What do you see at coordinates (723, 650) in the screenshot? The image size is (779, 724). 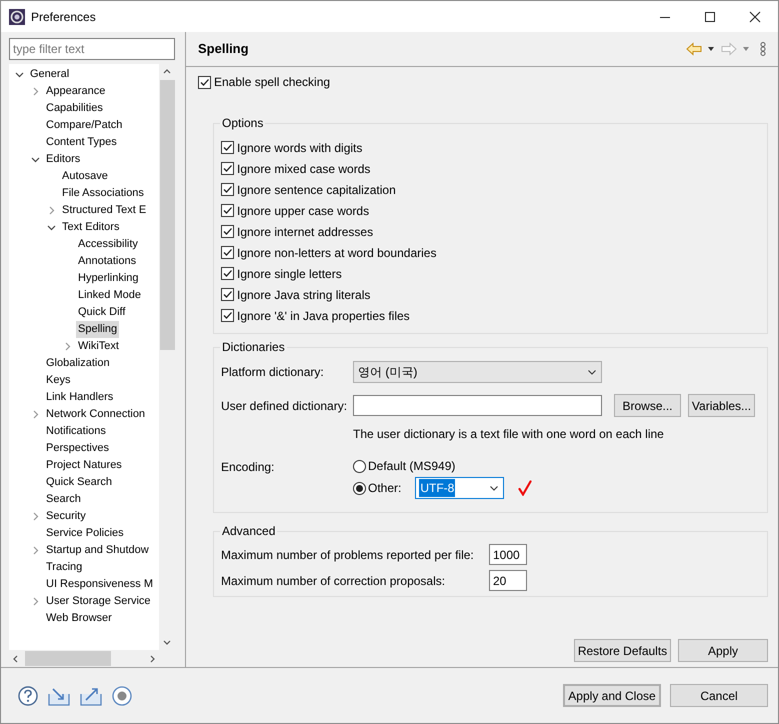 I see `button: Apply` at bounding box center [723, 650].